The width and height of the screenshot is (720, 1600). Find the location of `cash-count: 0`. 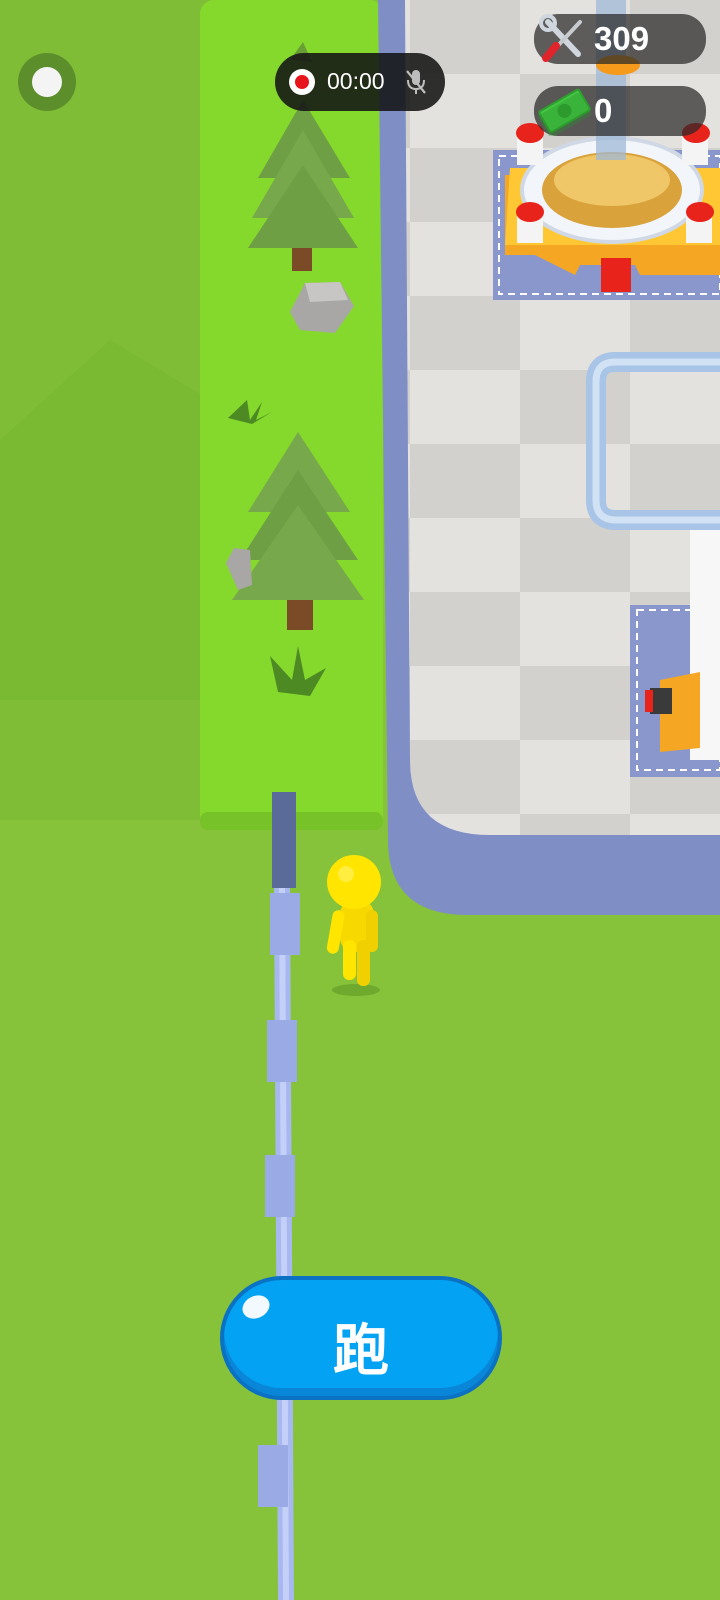

cash-count: 0 is located at coordinates (603, 110).